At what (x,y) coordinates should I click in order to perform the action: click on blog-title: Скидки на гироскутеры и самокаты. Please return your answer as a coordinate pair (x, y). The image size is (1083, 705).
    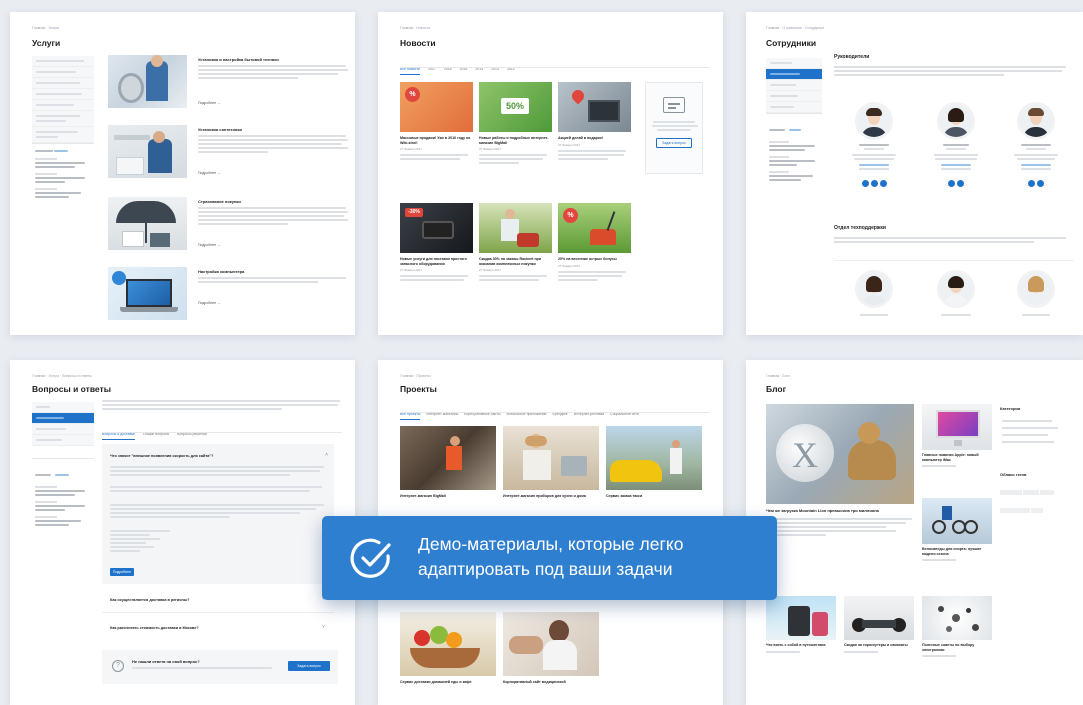
    Looking at the image, I should click on (879, 645).